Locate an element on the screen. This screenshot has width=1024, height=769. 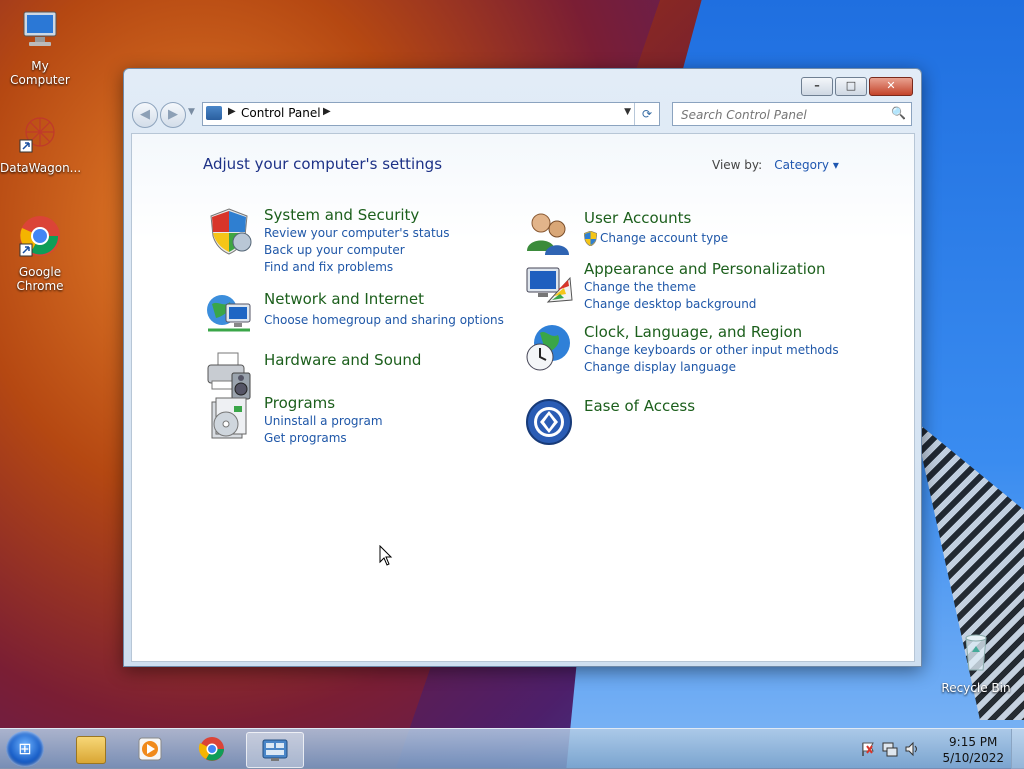
desktop-icon-recycle-bin: Recycle Bin is located at coordinates (976, 662).